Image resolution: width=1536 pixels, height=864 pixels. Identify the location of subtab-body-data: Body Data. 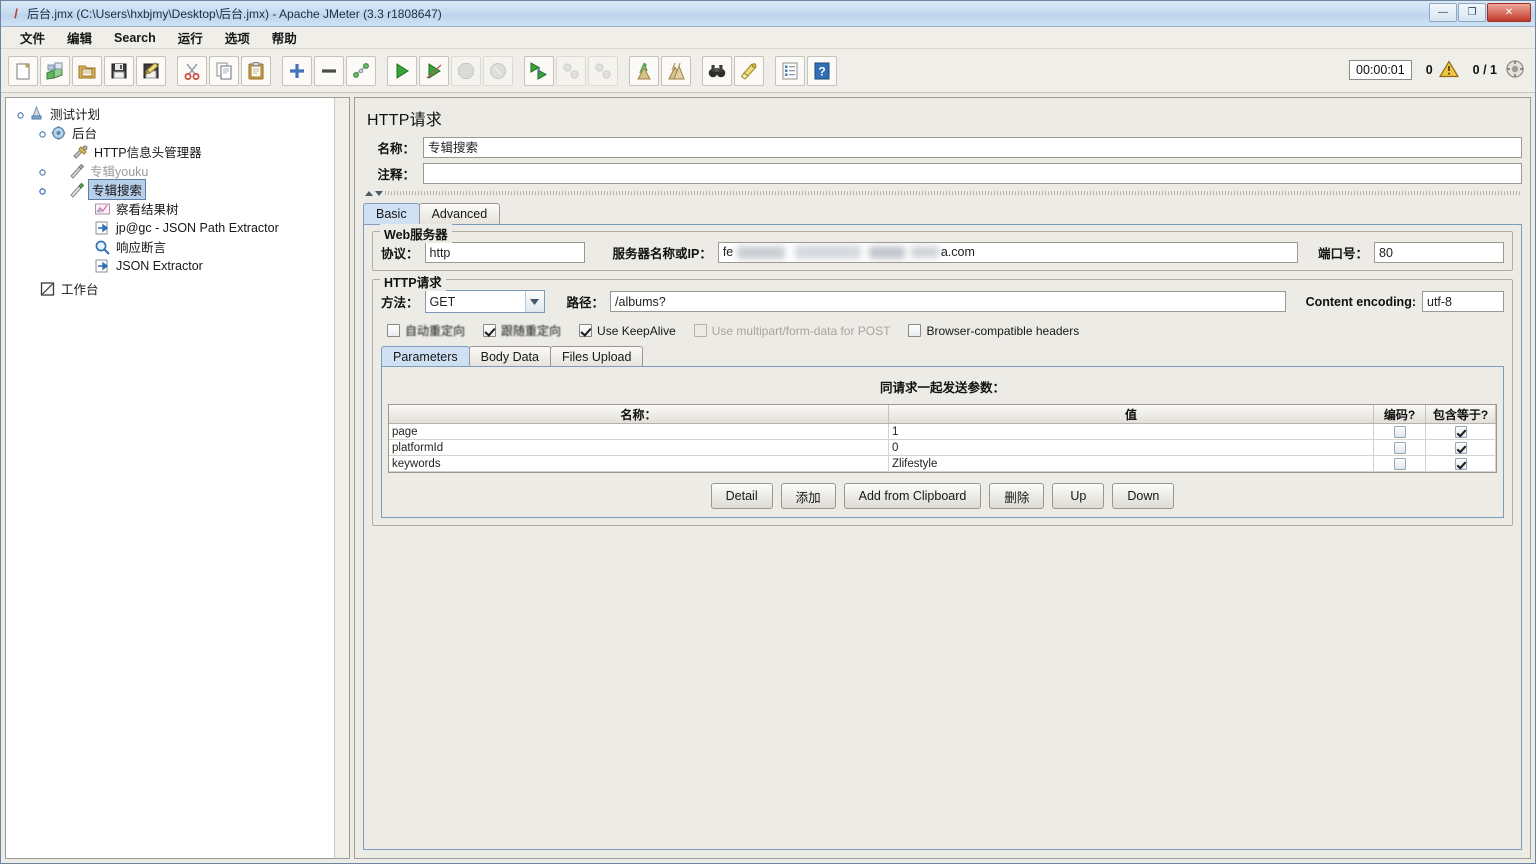
(509, 356).